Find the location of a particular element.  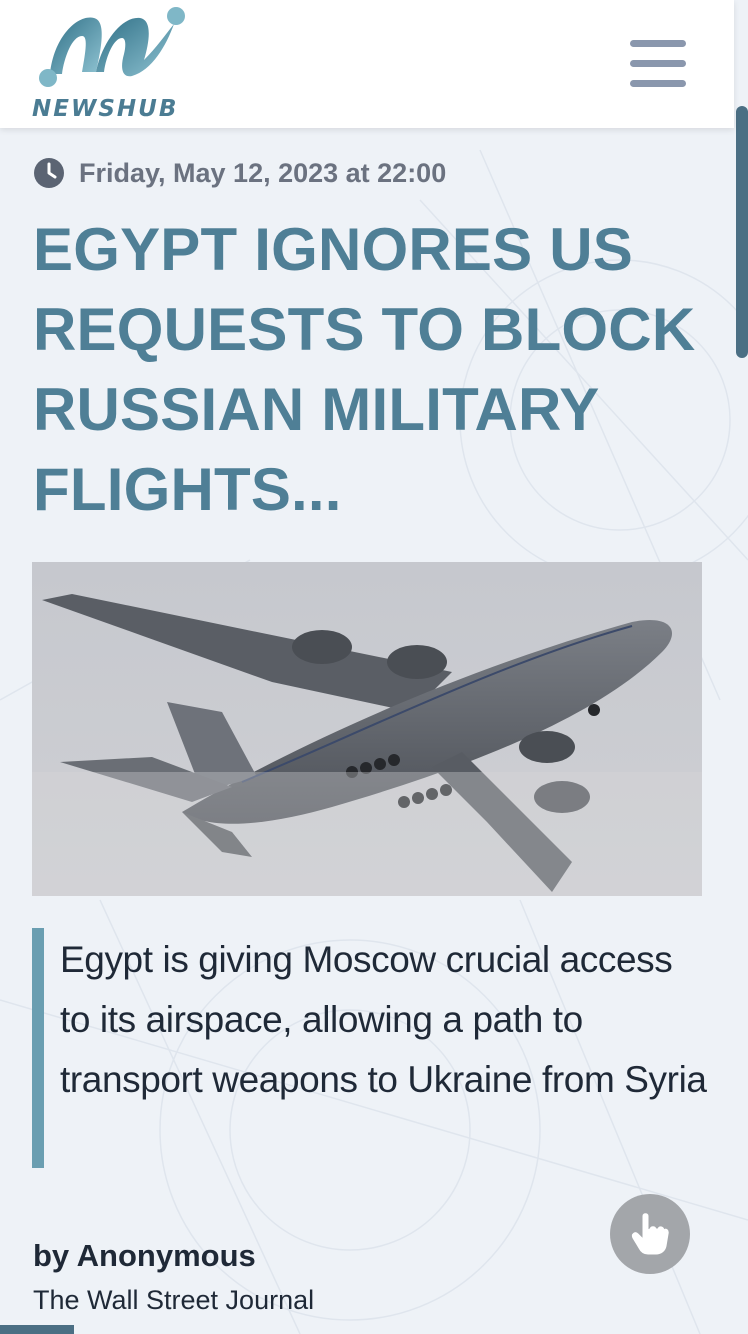

newshub-logo-icon is located at coordinates (112, 47).